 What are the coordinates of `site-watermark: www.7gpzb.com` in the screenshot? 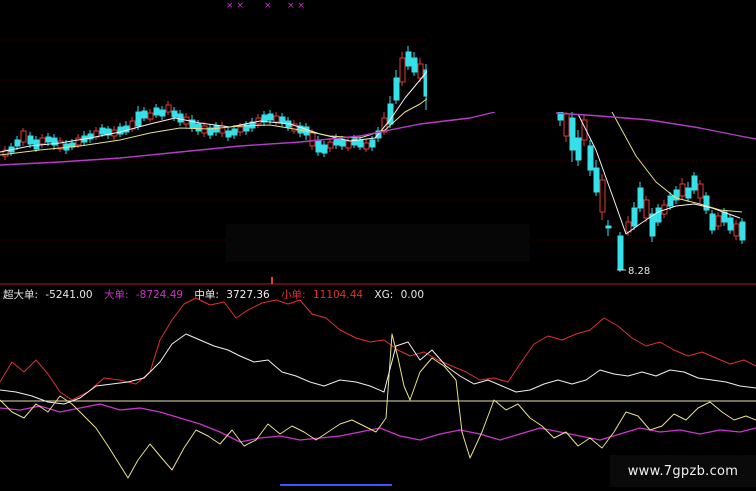 It's located at (683, 471).